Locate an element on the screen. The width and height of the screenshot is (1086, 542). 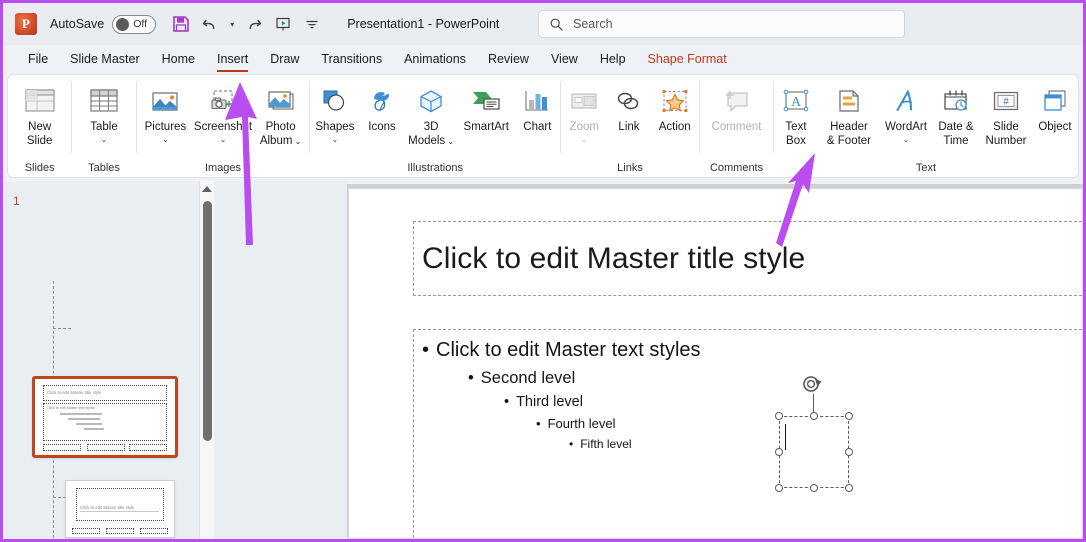
resize-handle-bottom-right is located at coordinates (848, 487).